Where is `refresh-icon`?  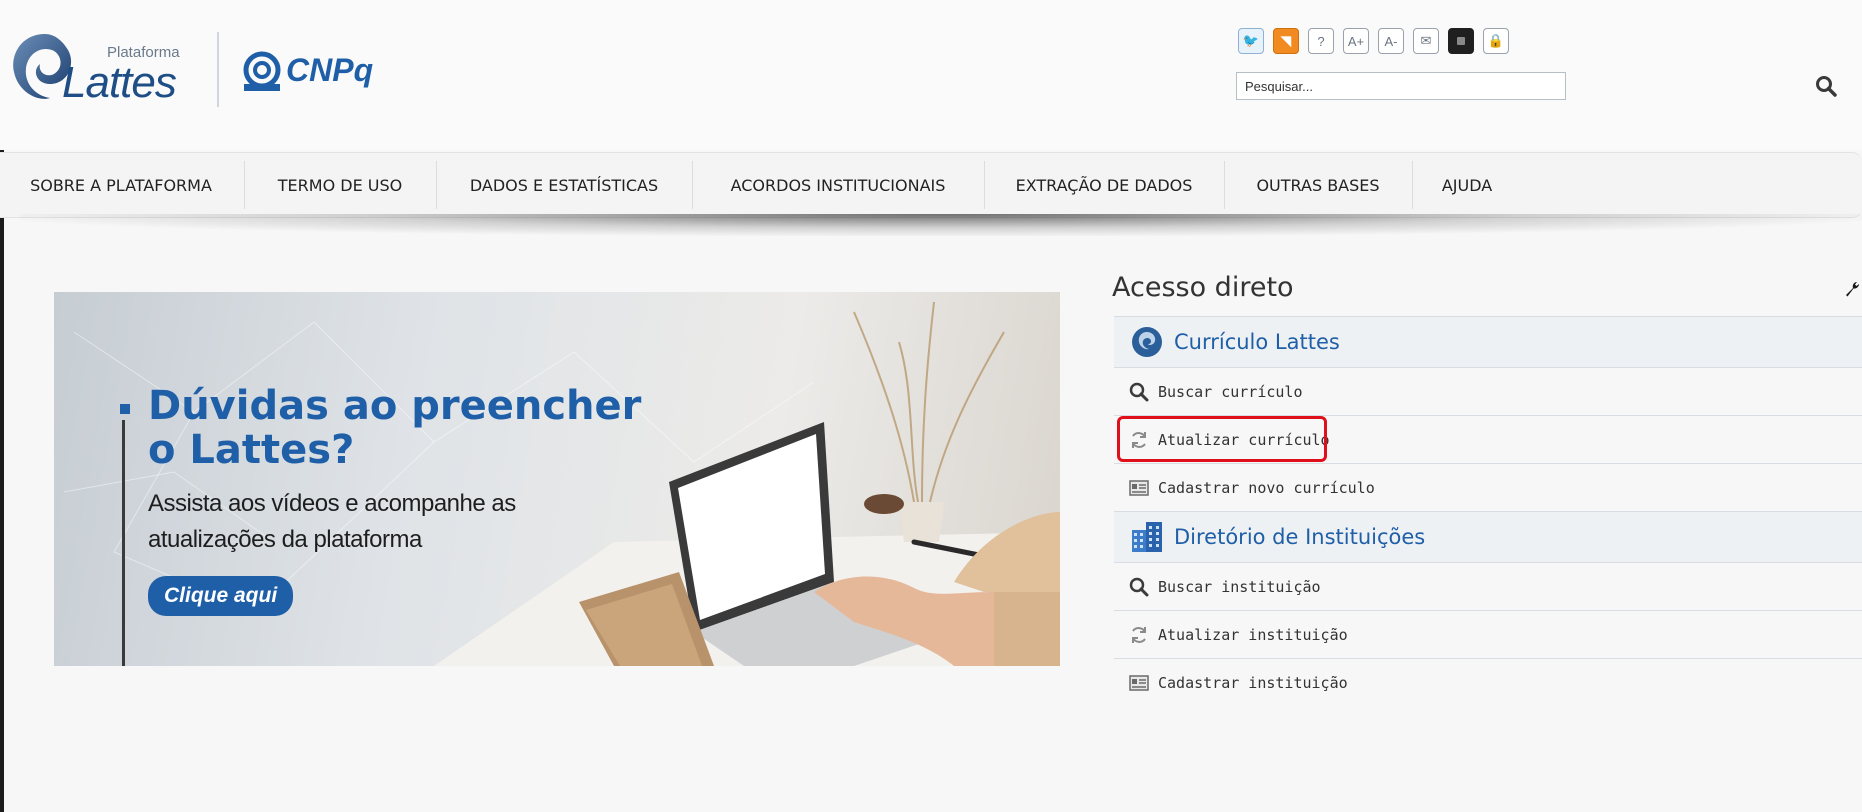 refresh-icon is located at coordinates (1139, 634).